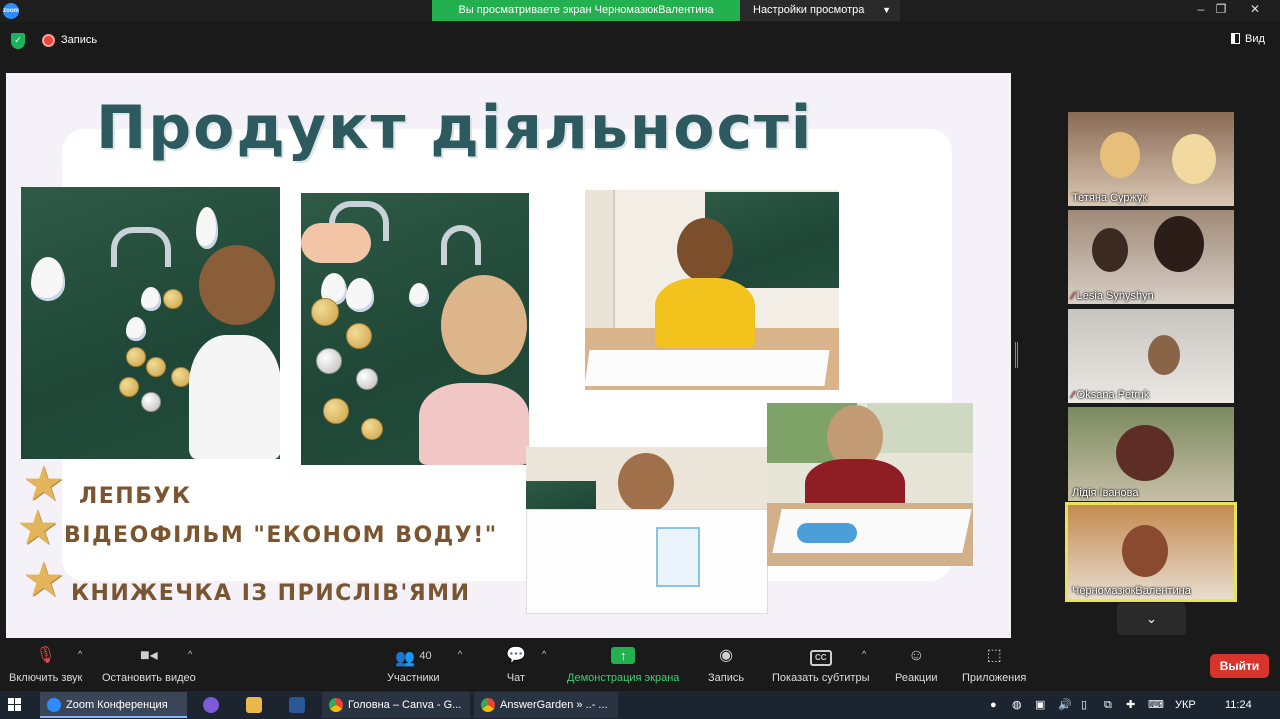  I want to click on network-icon: ⧉, so click(1108, 705).